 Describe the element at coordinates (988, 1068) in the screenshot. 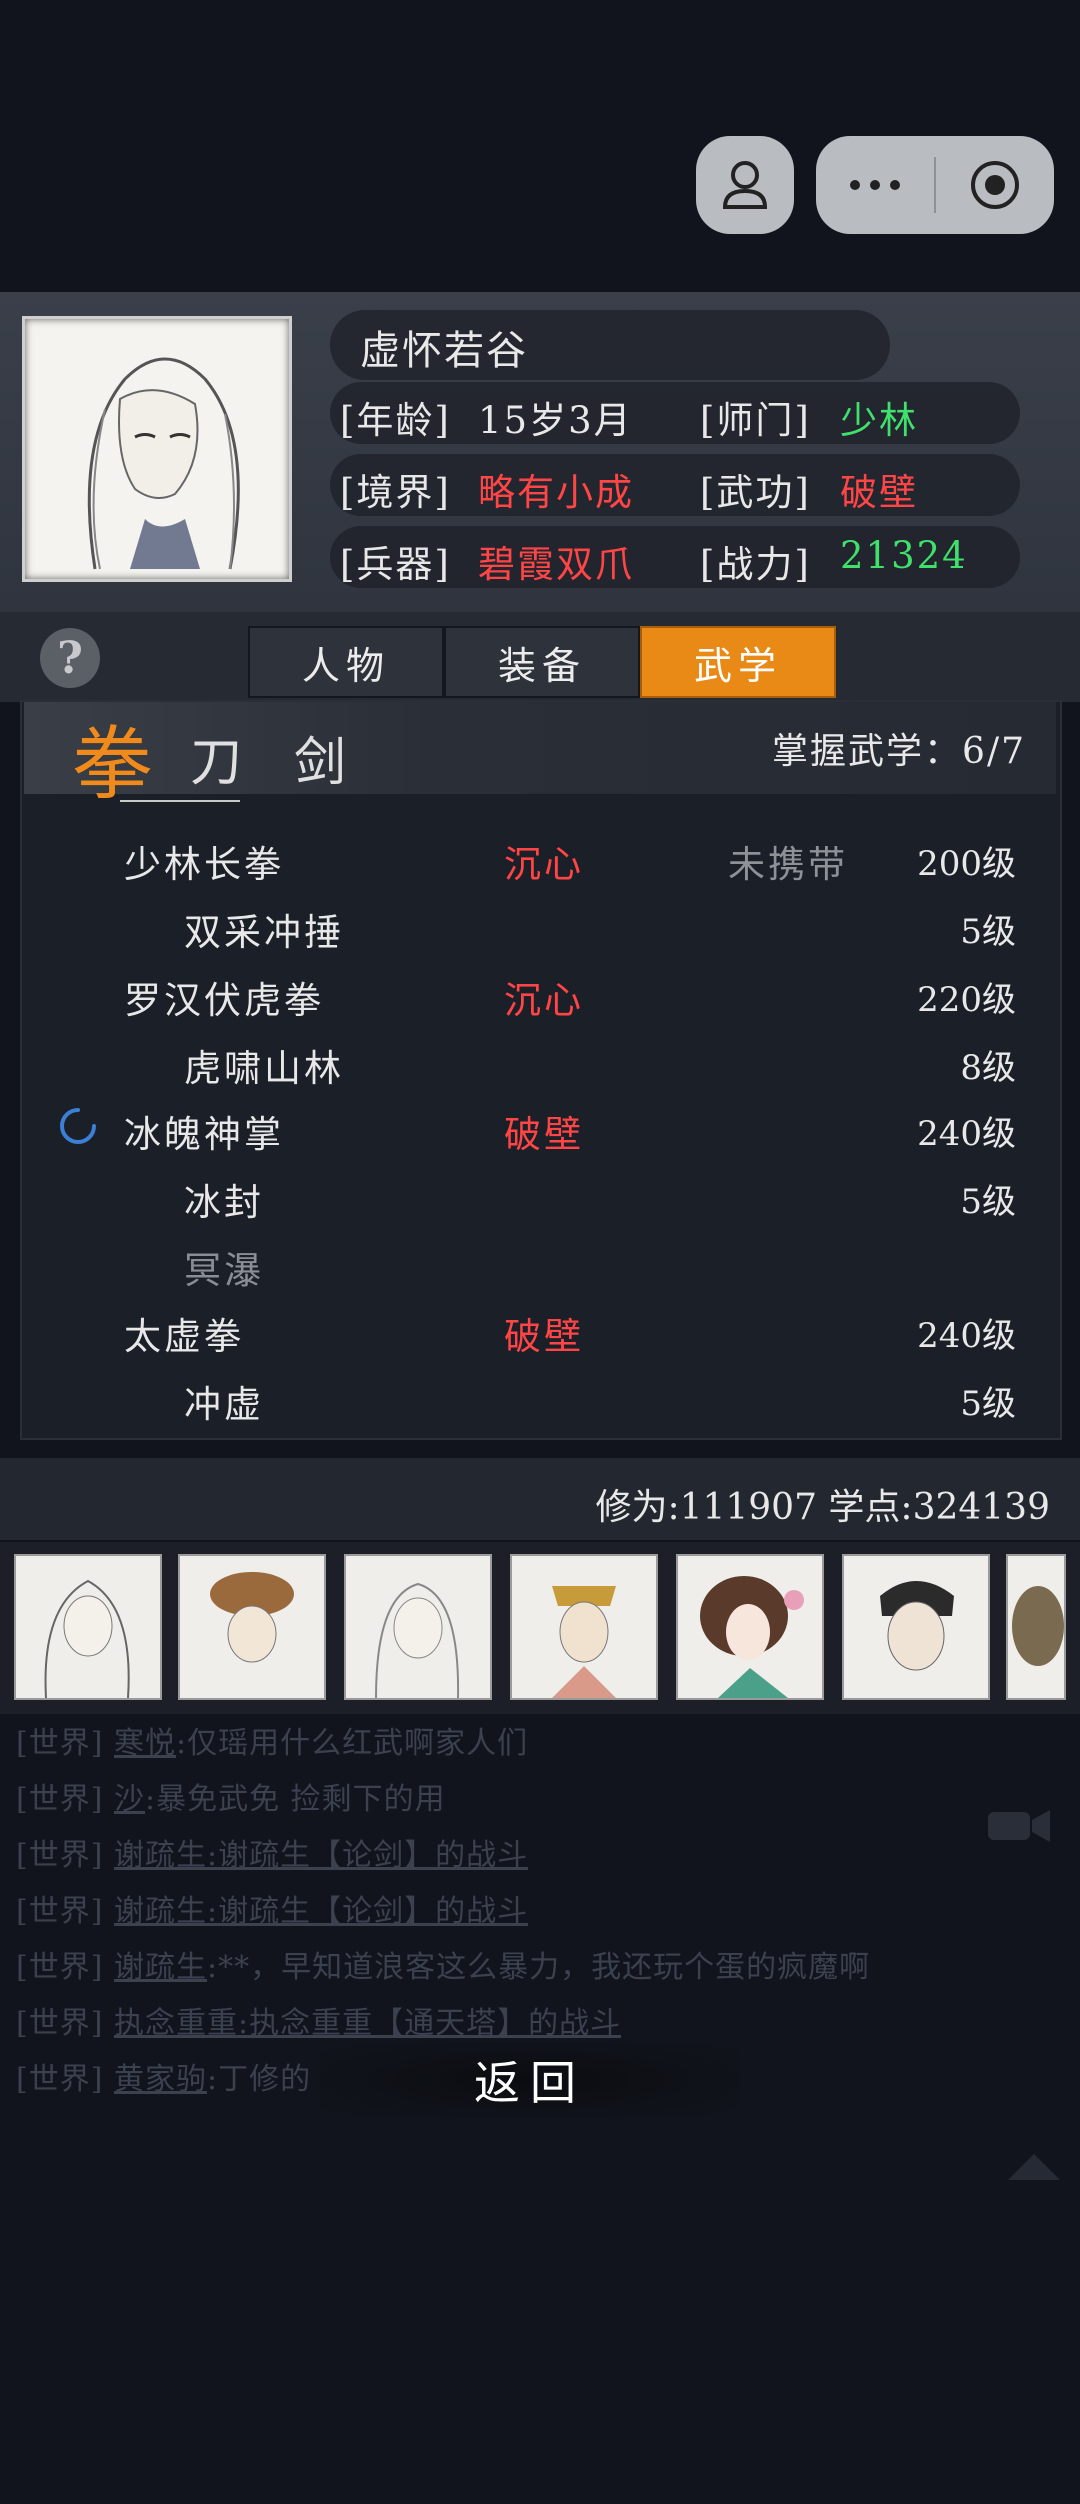

I see `sub-skill-level: 8级` at that location.